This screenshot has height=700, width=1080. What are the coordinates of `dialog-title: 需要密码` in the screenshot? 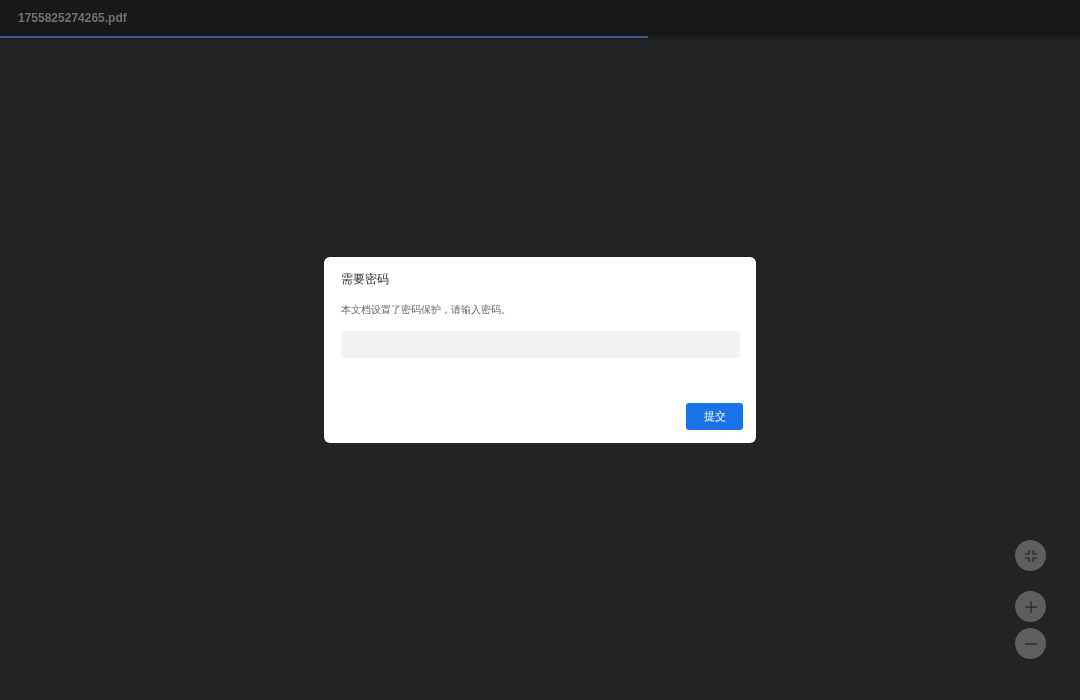 It's located at (365, 279).